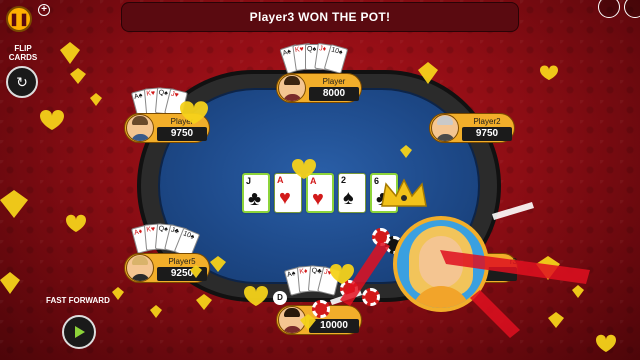 The width and height of the screenshot is (640, 360). I want to click on fast-forward-button, so click(79, 332).